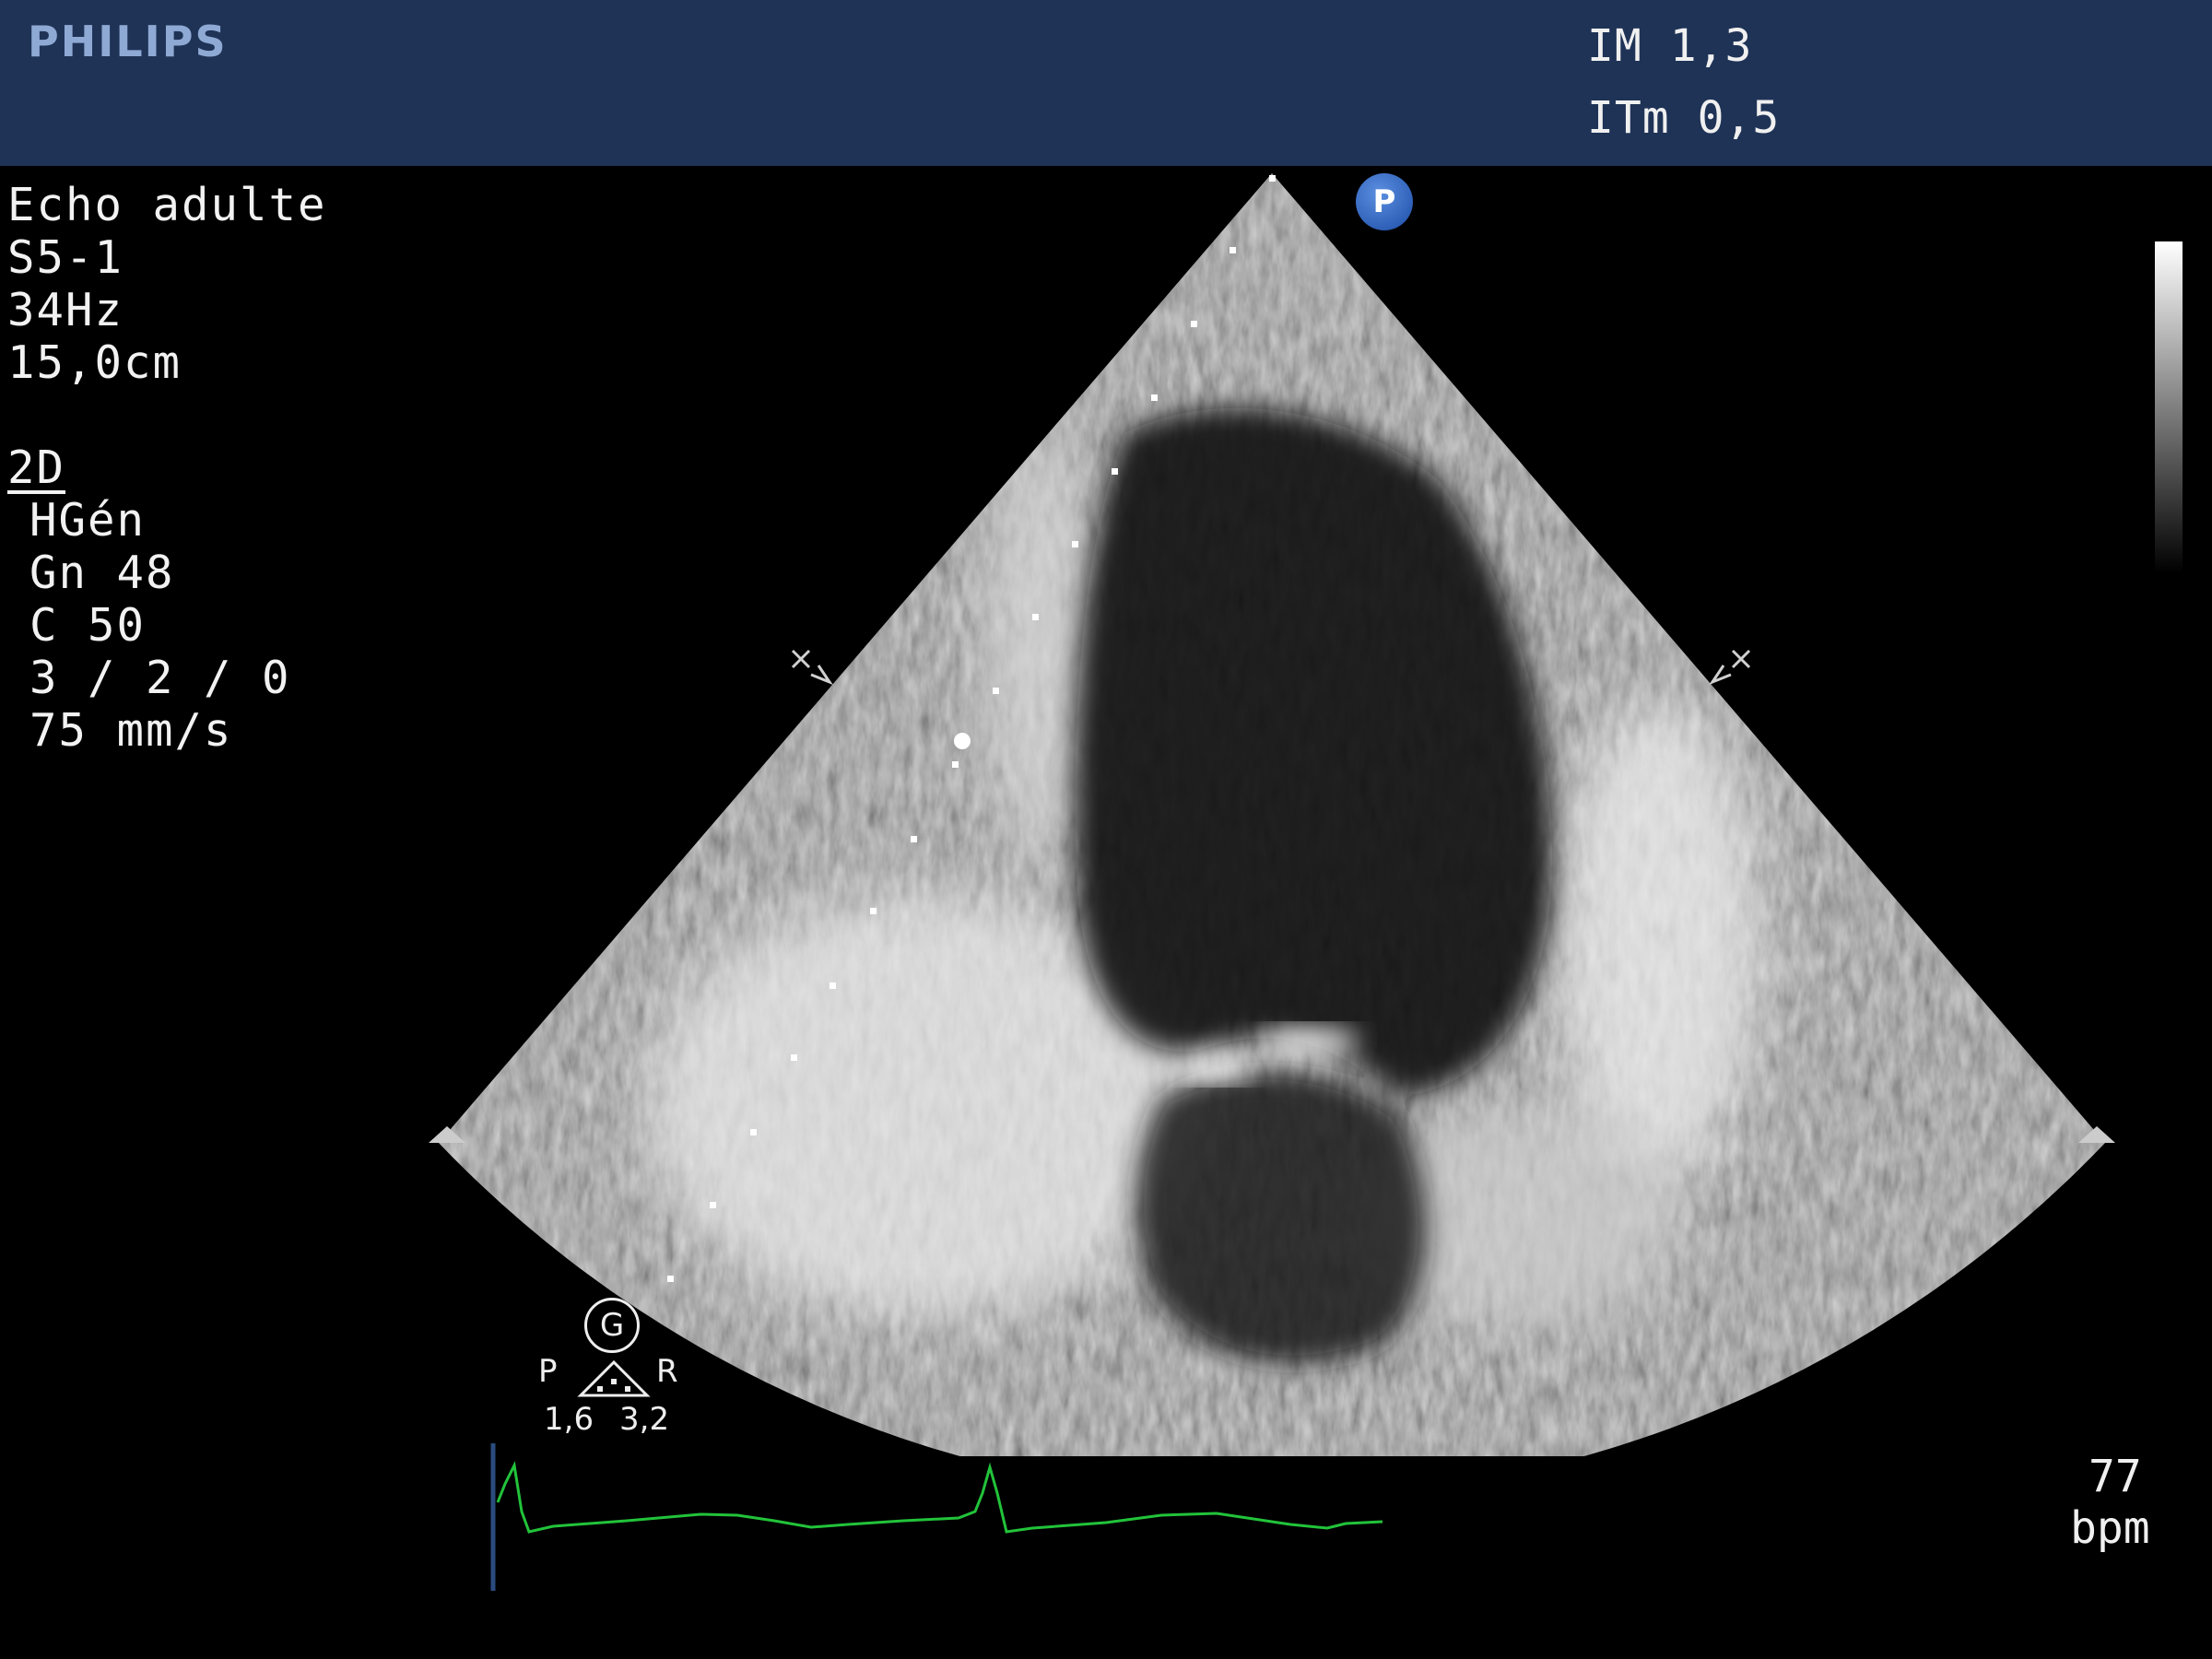  I want to click on heart-rate-unit: bpm, so click(2110, 1528).